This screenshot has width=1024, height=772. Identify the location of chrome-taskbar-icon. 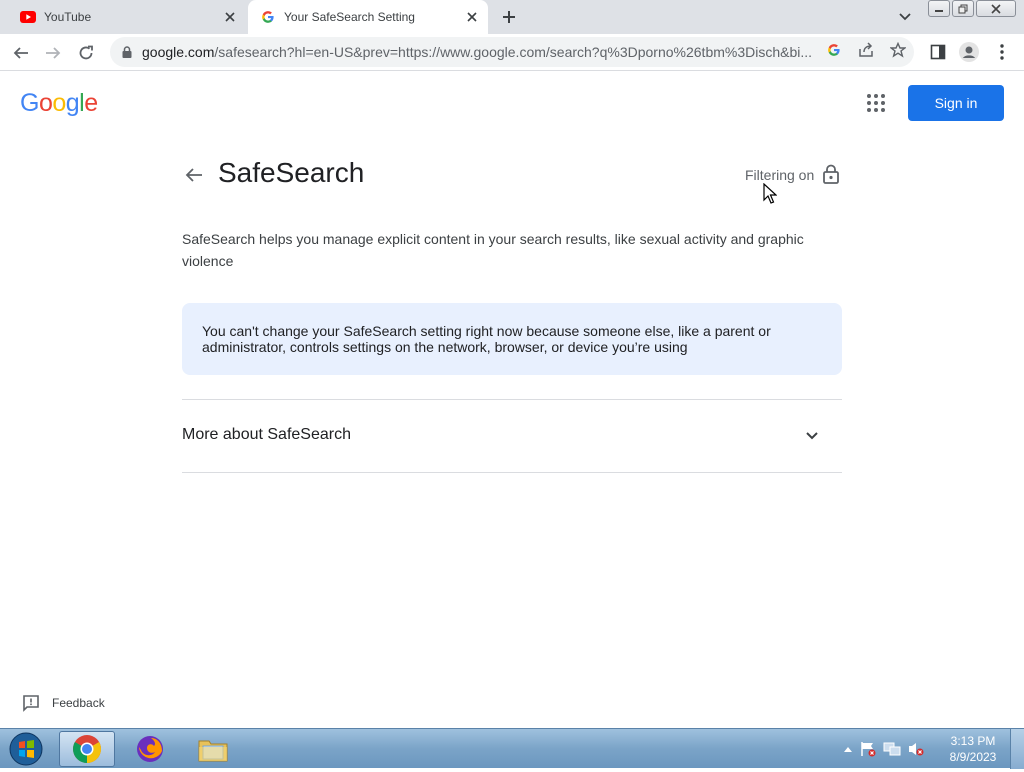
(87, 749).